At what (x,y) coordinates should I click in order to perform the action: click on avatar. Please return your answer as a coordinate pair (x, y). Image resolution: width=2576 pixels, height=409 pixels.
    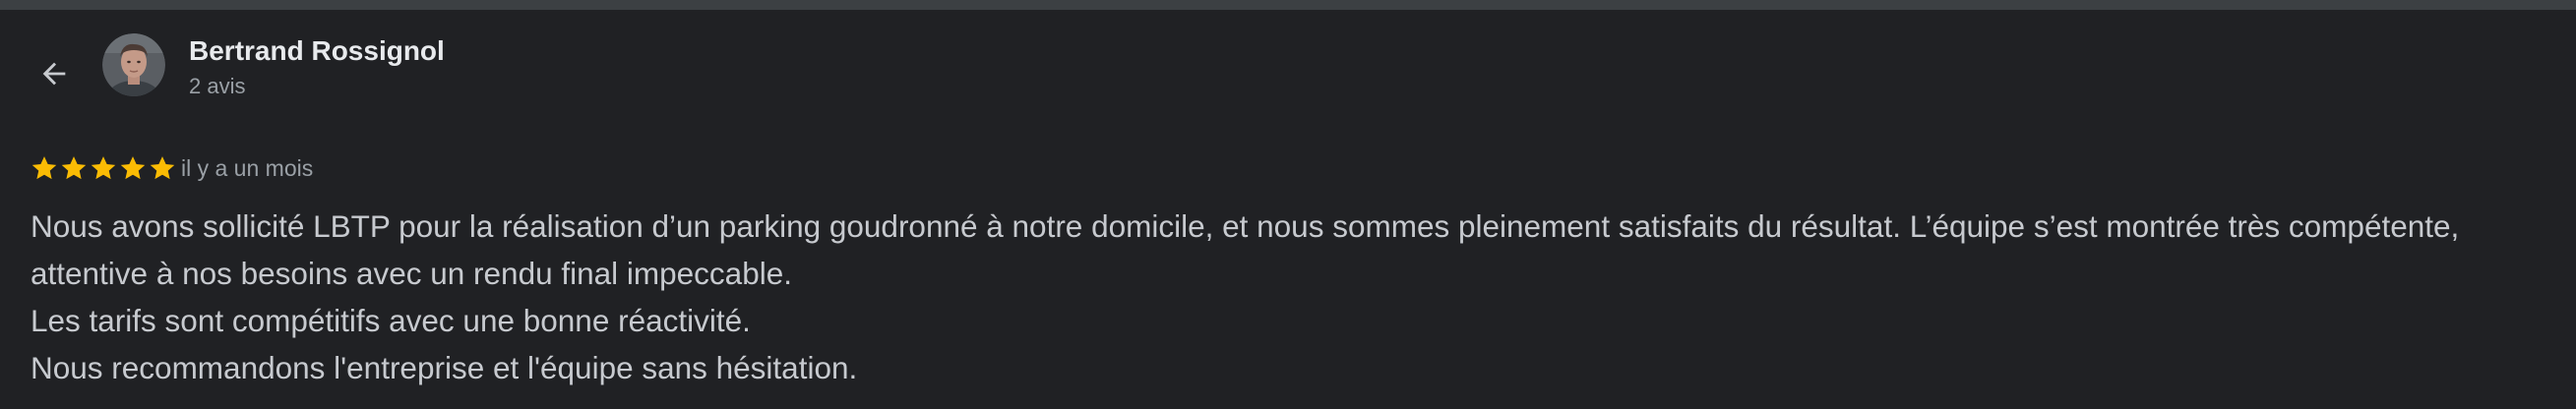
    Looking at the image, I should click on (133, 64).